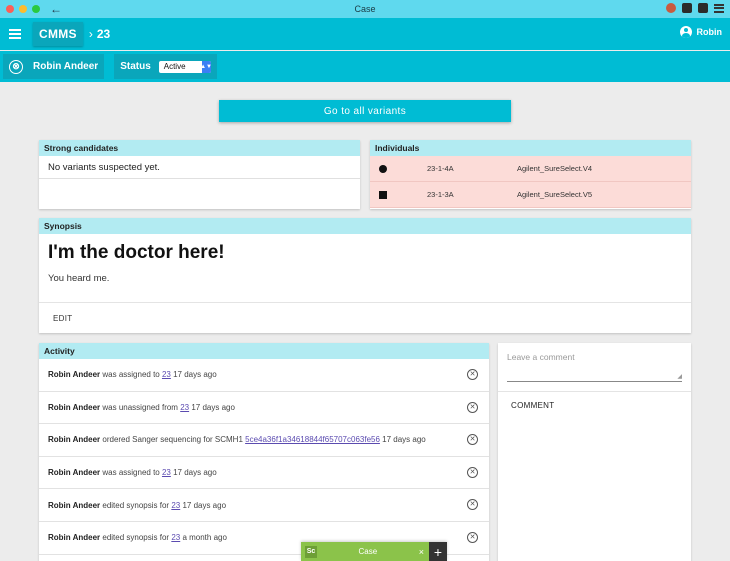 The height and width of the screenshot is (561, 730). What do you see at coordinates (368, 551) in the screenshot?
I see `extension-tab-label: Case` at bounding box center [368, 551].